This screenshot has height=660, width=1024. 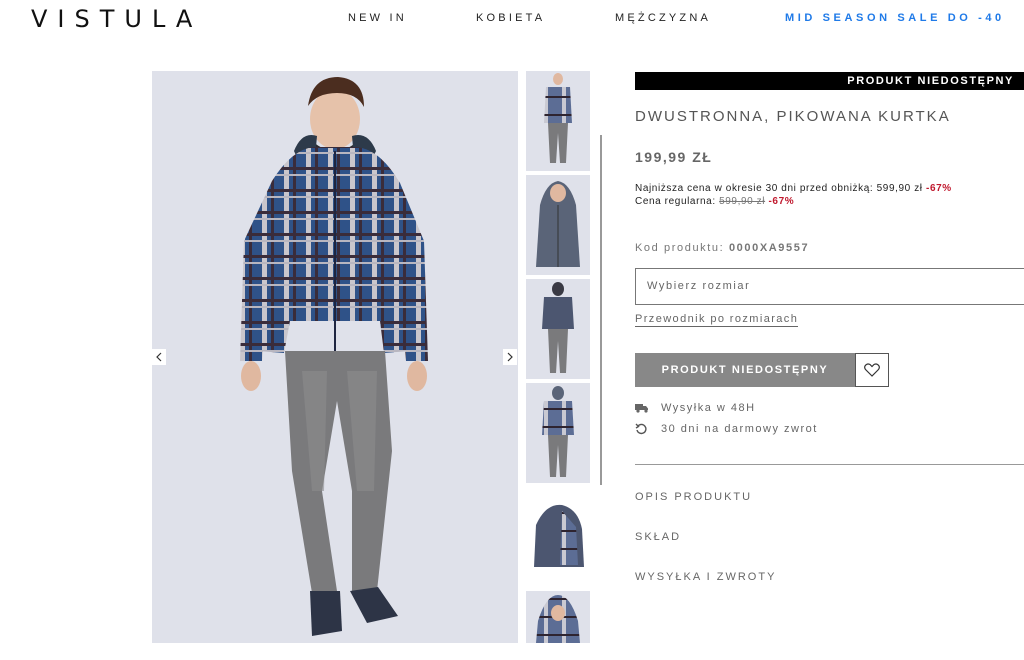 I want to click on regular-price-line: Cena regularna: 599,90 zł -67%, so click(x=714, y=201).